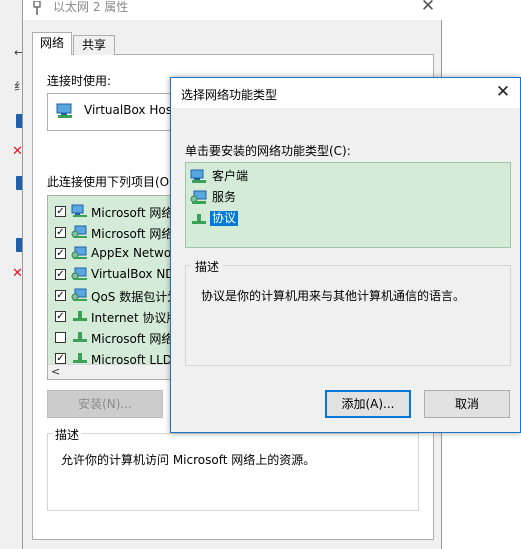 The height and width of the screenshot is (549, 521). I want to click on network-cable-icon, so click(37, 8).